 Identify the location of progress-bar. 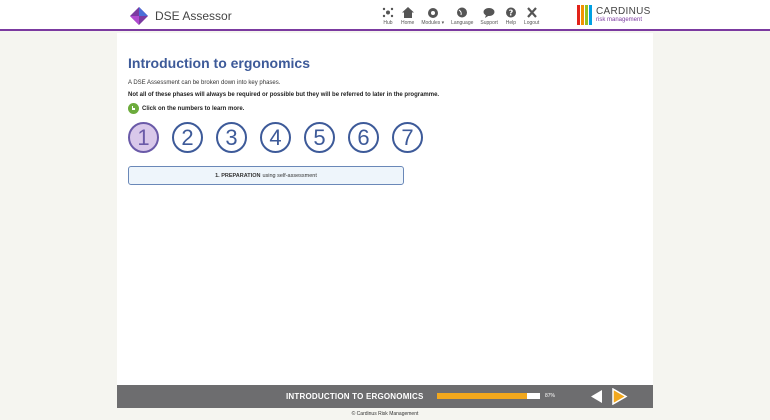
(488, 396).